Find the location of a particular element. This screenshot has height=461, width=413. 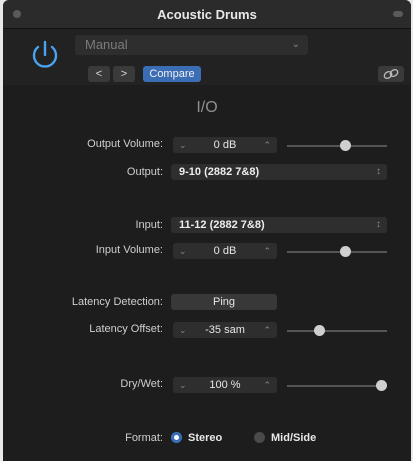

mid-side-radio is located at coordinates (259, 437).